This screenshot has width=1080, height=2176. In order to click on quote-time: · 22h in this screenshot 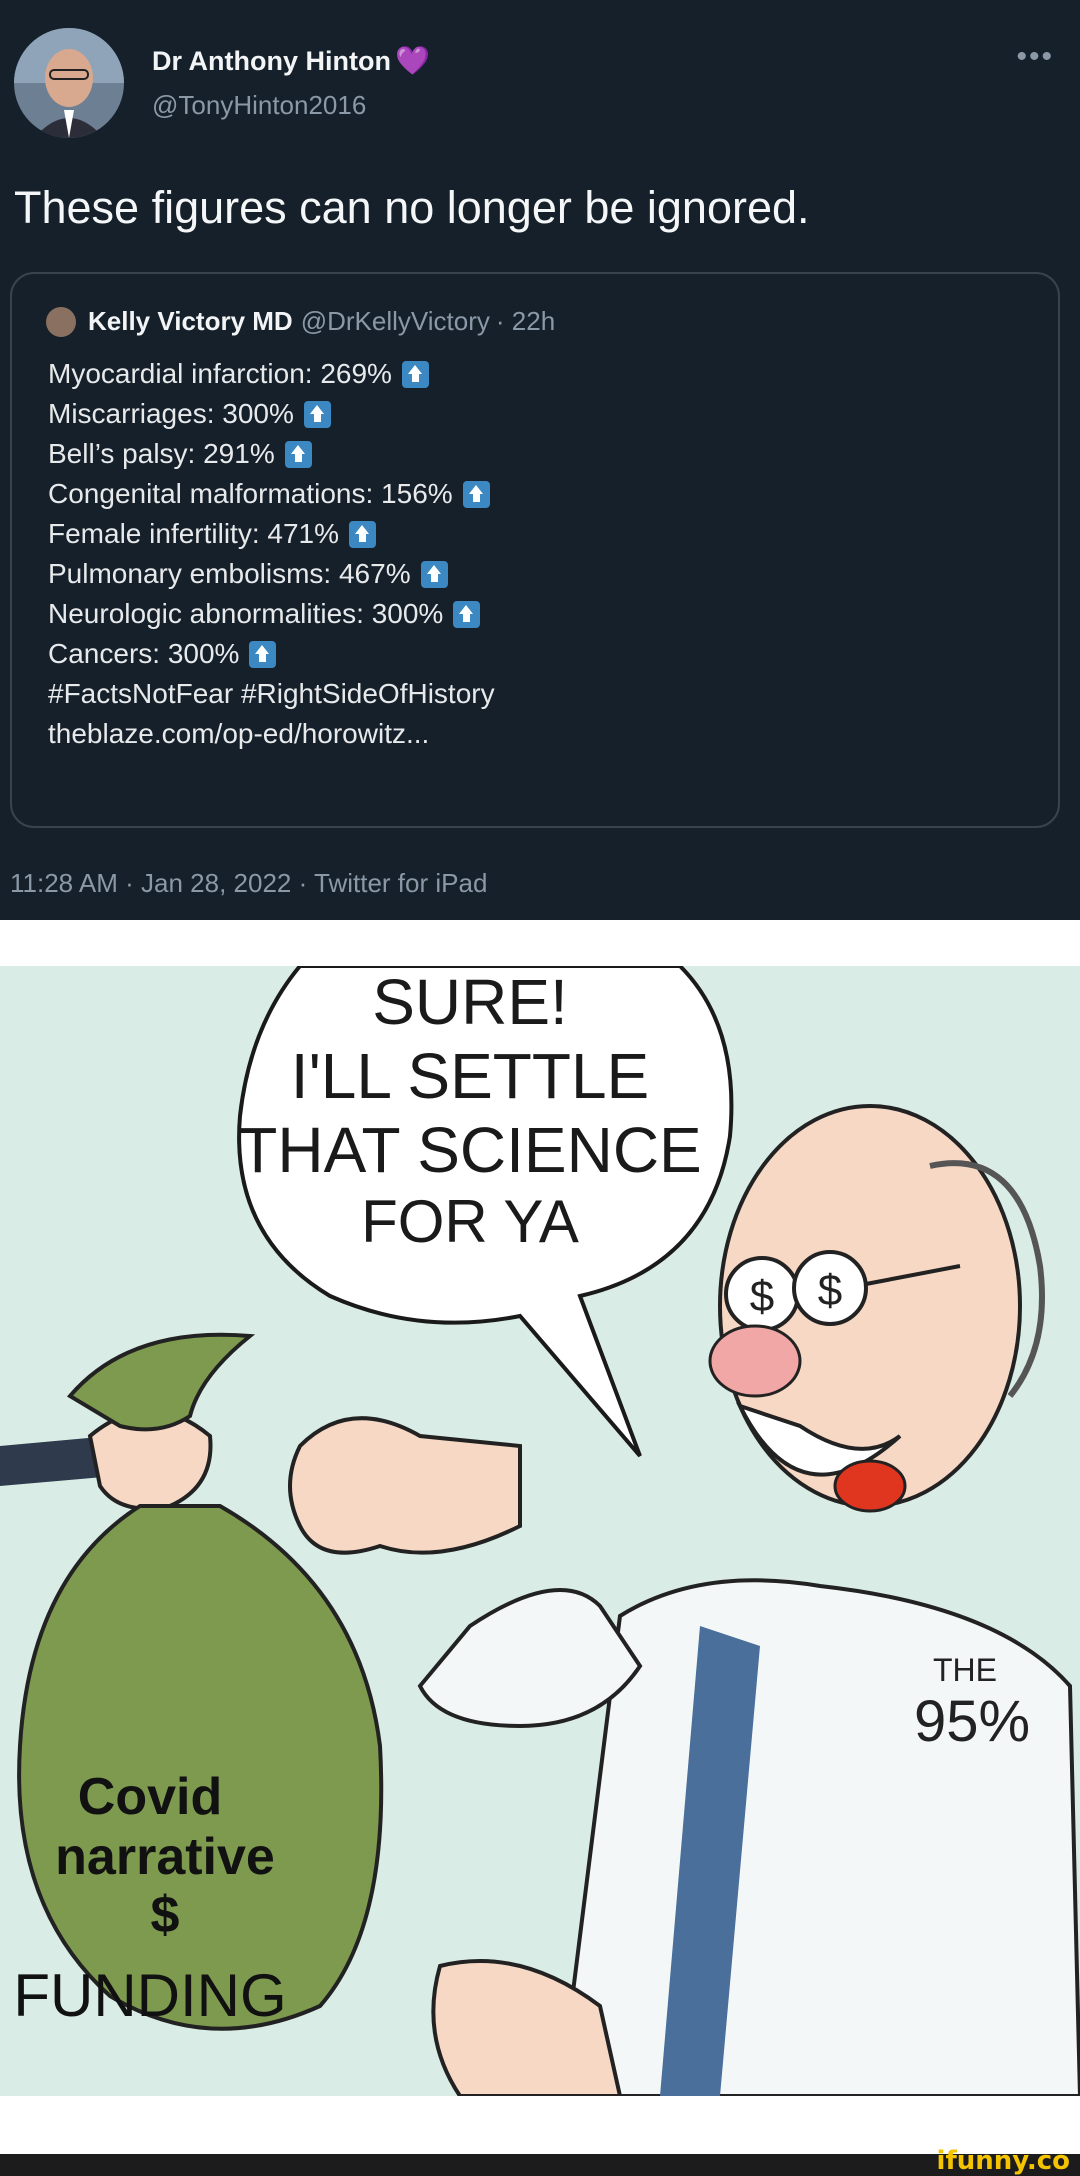, I will do `click(525, 321)`.